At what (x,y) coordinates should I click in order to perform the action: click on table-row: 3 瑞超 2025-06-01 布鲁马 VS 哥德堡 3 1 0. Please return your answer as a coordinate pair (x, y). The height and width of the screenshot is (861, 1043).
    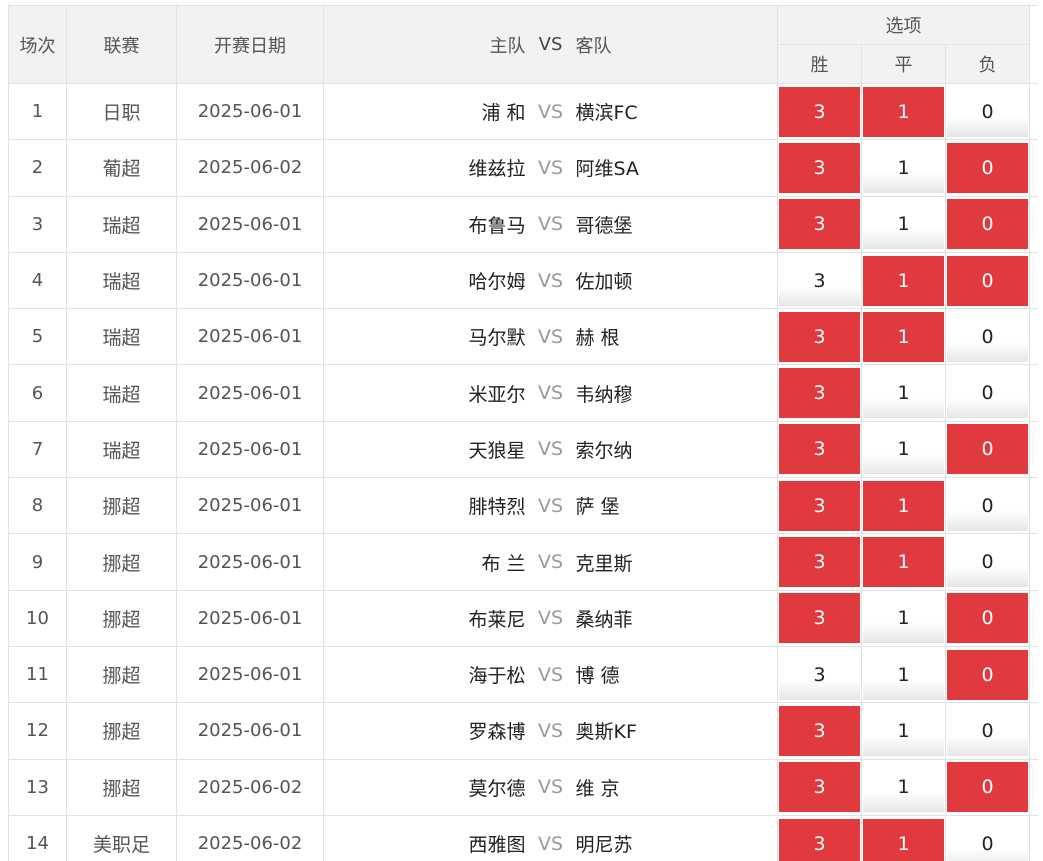
    Looking at the image, I should click on (523, 224).